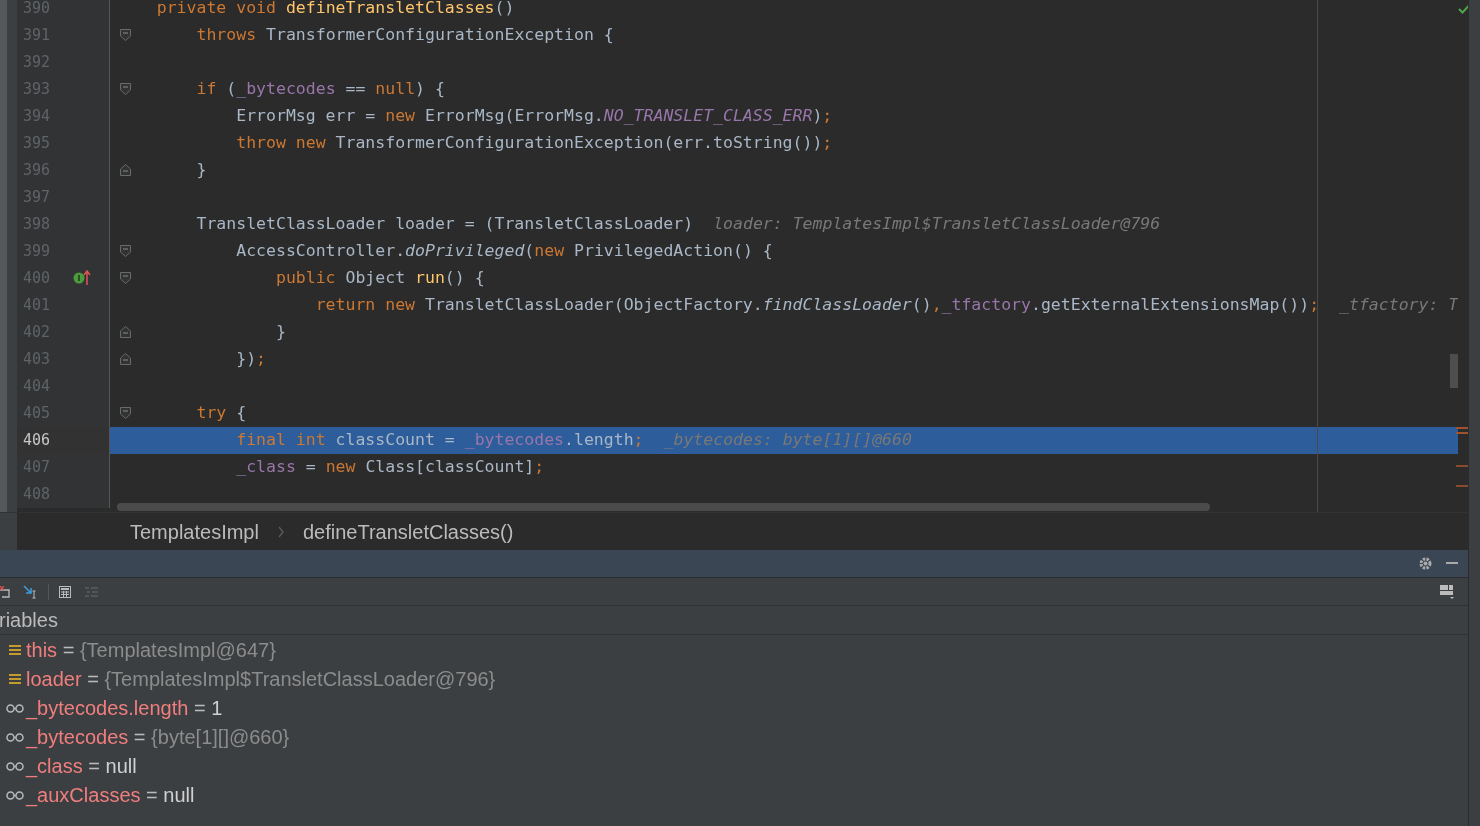 The width and height of the screenshot is (1480, 826). Describe the element at coordinates (817, 305) in the screenshot. I see `code-line: return new TransletClassLoader(ObjectFactory.findClassLoader(),_tfactory.getExternalExtensionsMap());` at that location.